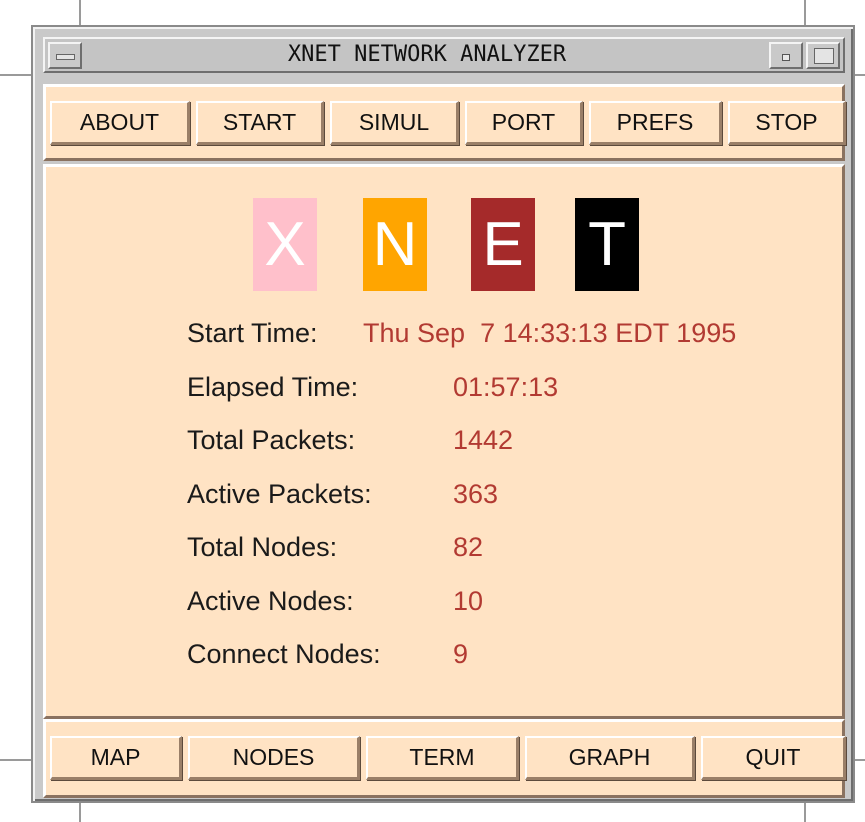 The width and height of the screenshot is (865, 822). What do you see at coordinates (394, 123) in the screenshot?
I see `simul-button: SIMUL` at bounding box center [394, 123].